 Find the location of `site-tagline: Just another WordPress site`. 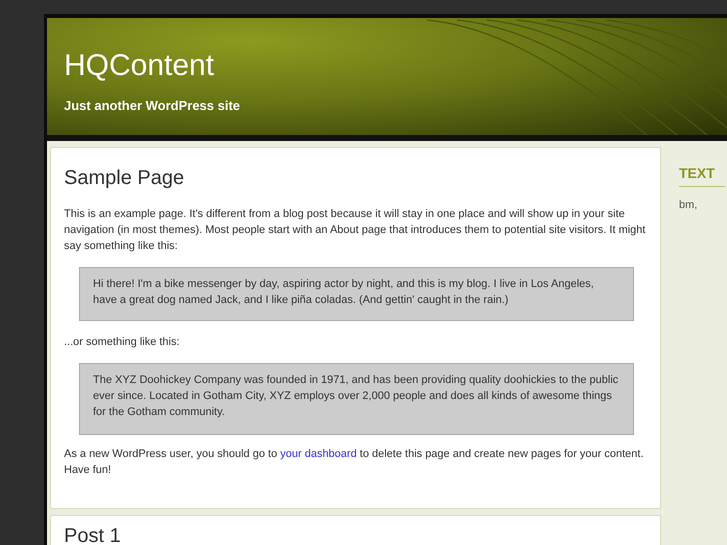

site-tagline: Just another WordPress site is located at coordinates (153, 106).